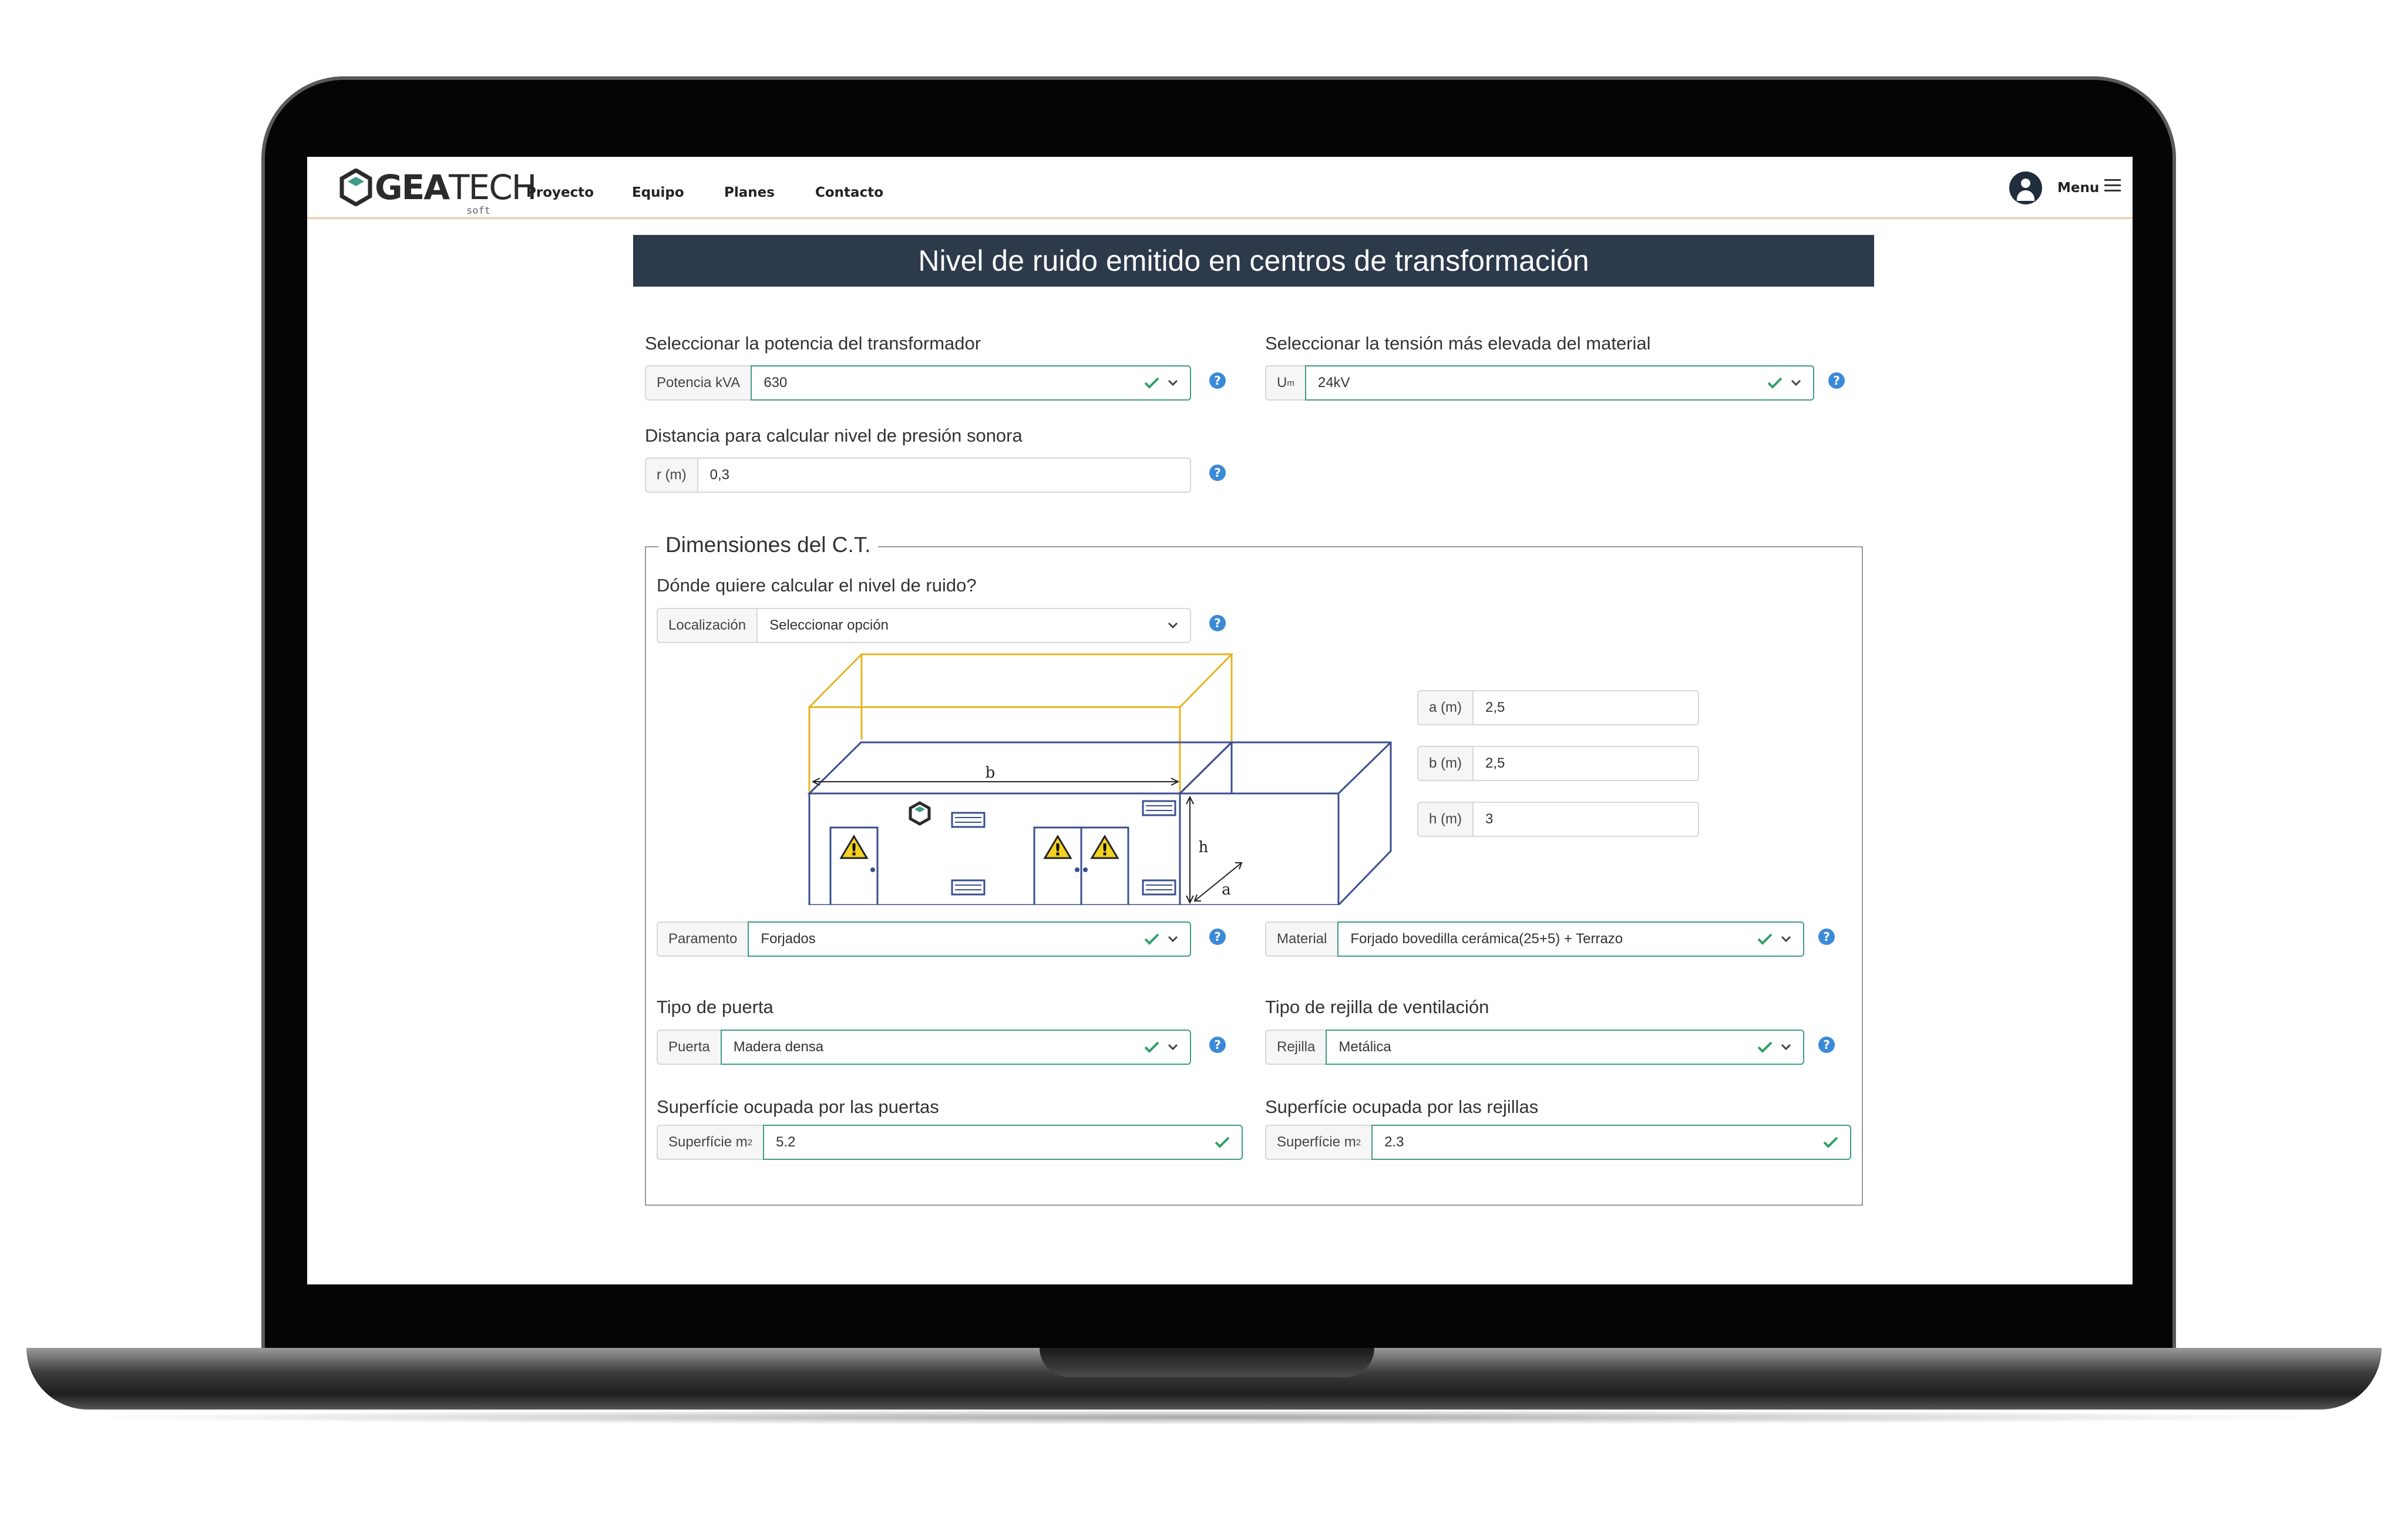 This screenshot has height=1527, width=2408. Describe the element at coordinates (1301, 939) in the screenshot. I see `material-prefix: Material` at that location.